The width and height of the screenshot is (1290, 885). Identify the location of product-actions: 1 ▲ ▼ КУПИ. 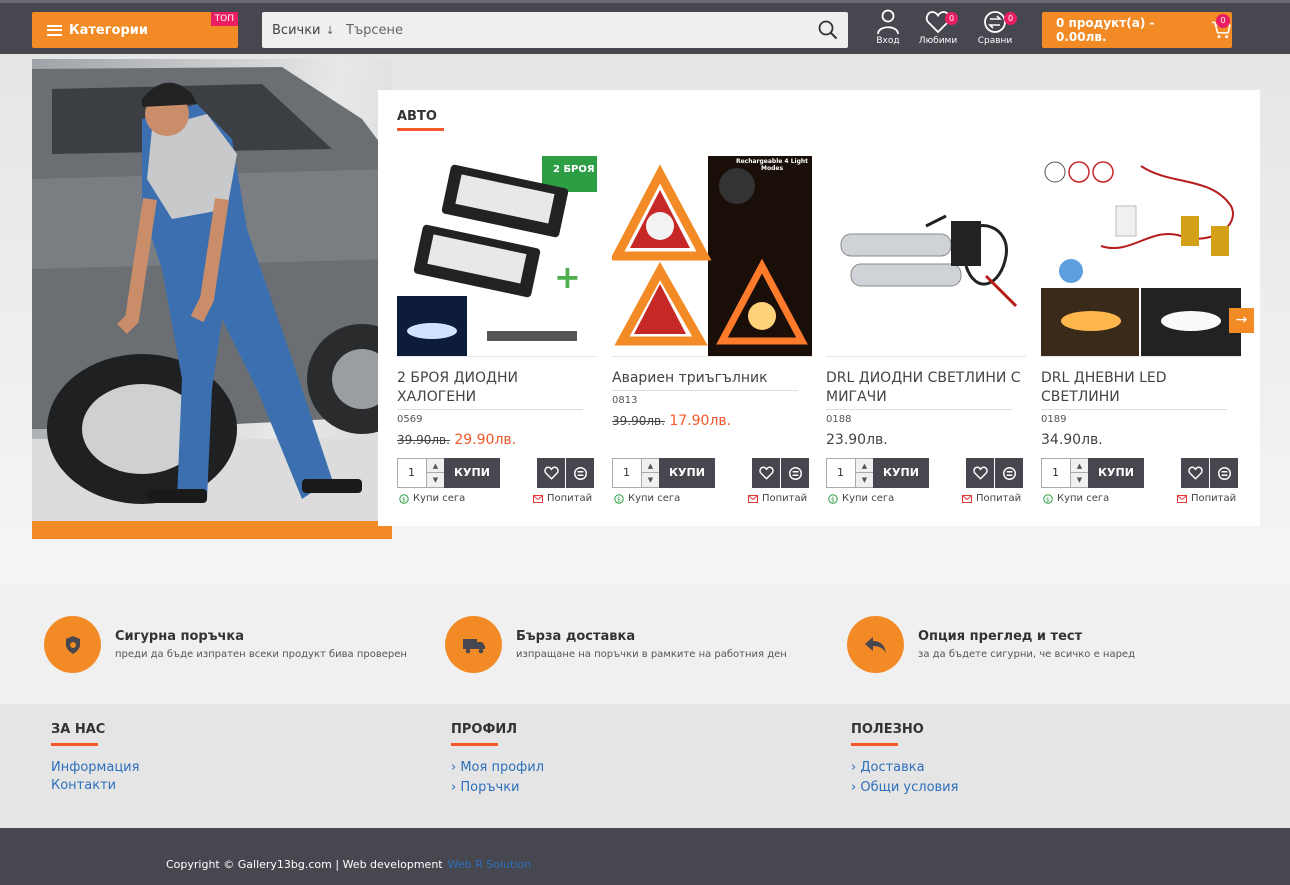
(712, 473).